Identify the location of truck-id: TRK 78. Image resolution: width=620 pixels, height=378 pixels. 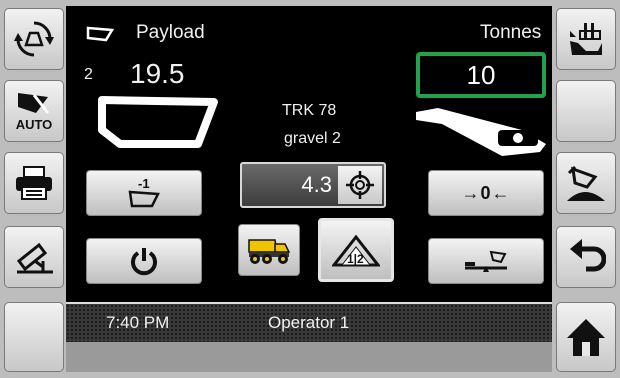
(309, 110).